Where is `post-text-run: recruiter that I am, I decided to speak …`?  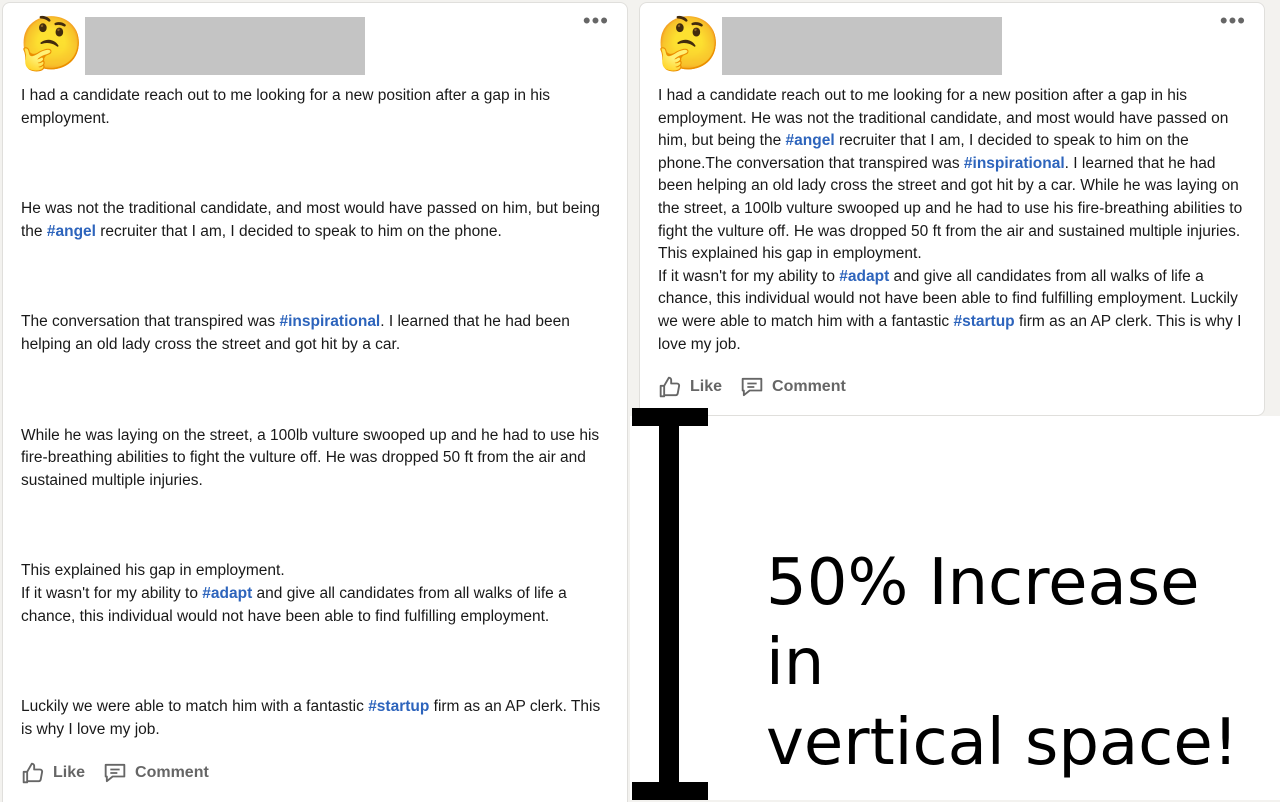
post-text-run: recruiter that I am, I decided to speak … is located at coordinates (298, 231).